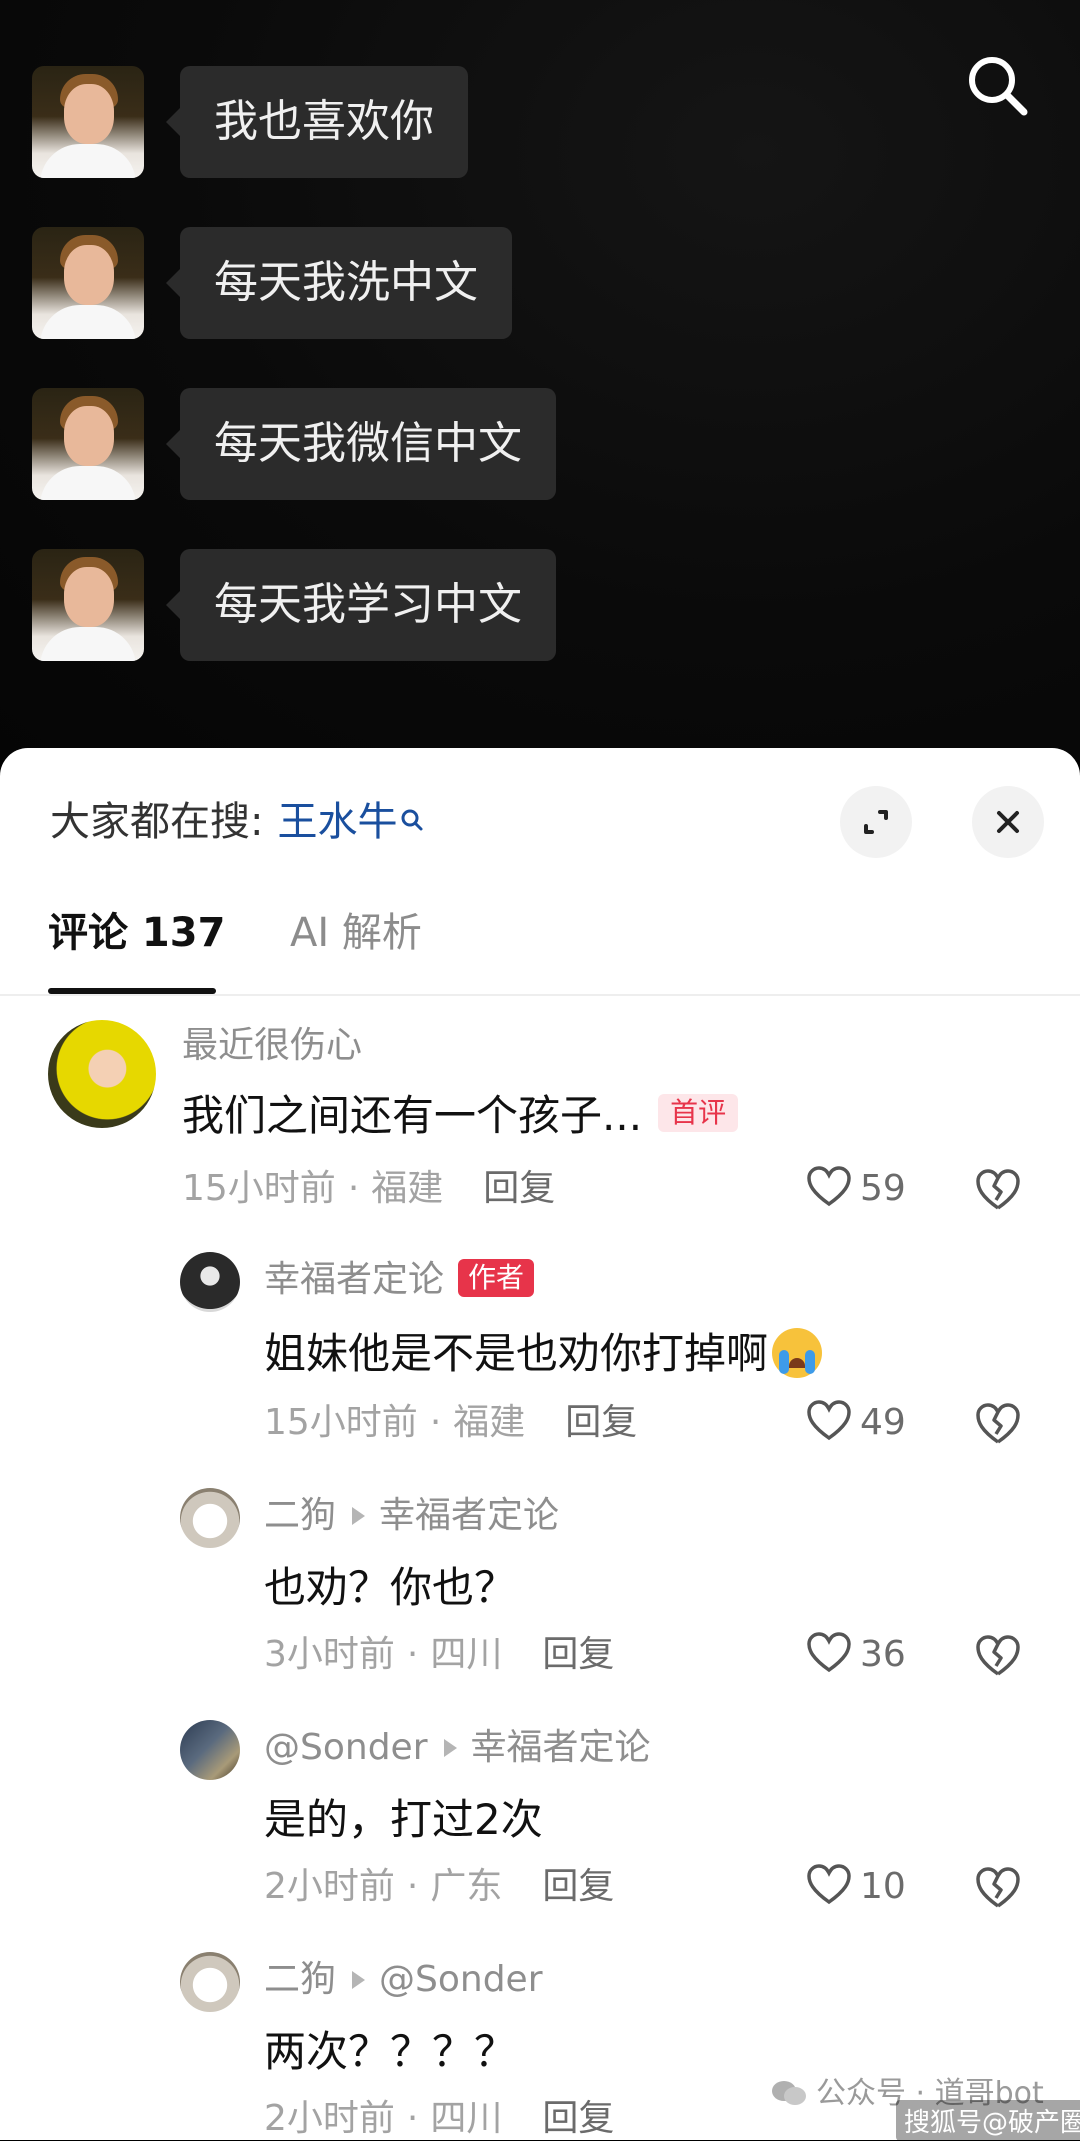 The height and width of the screenshot is (2141, 1080). Describe the element at coordinates (698, 1113) in the screenshot. I see `first-comment-badge: 首评` at that location.